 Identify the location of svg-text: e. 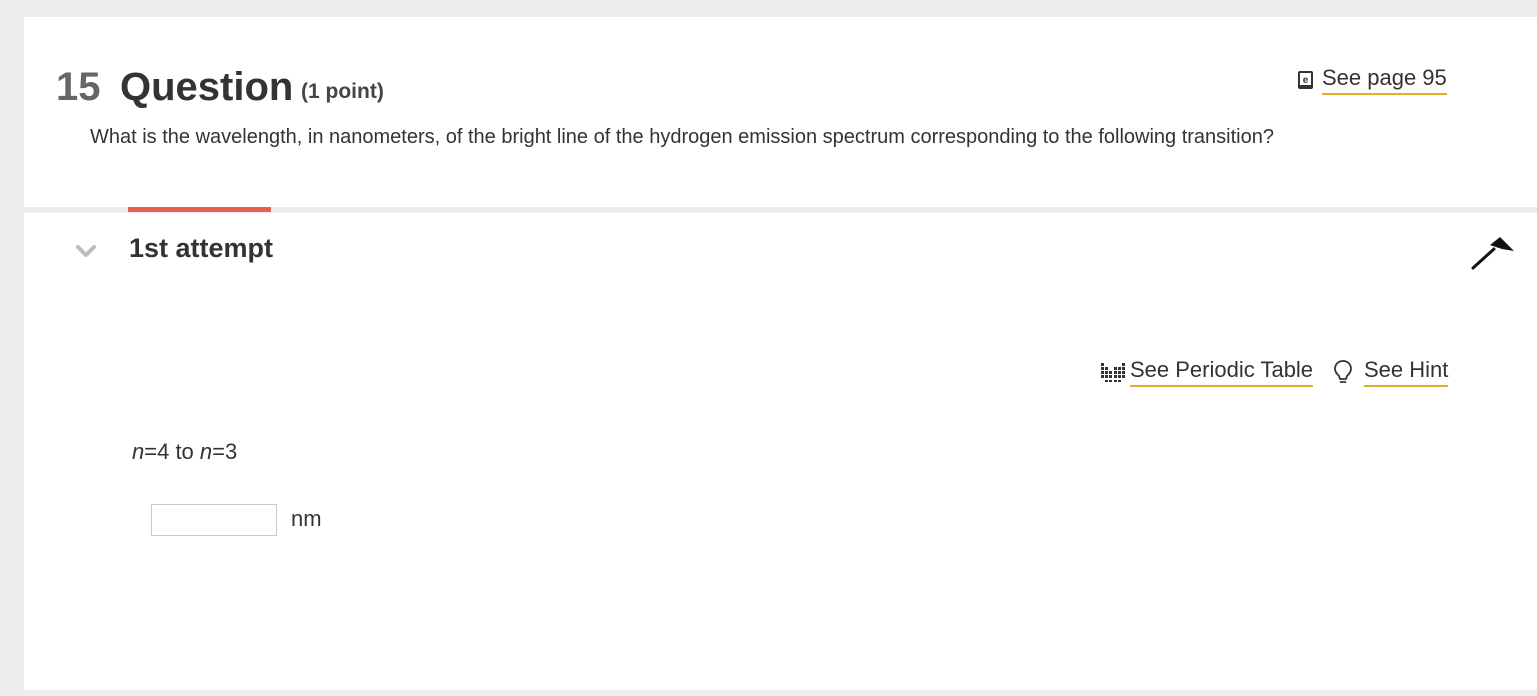
(1306, 80).